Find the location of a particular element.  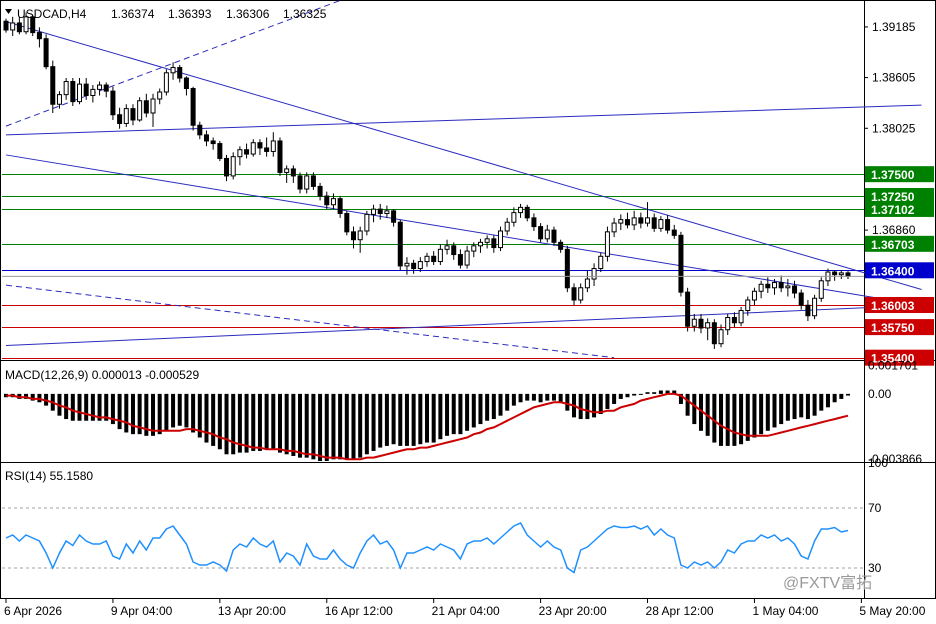

rsi-title: RSI(14) 55.1580 is located at coordinates (49, 476).